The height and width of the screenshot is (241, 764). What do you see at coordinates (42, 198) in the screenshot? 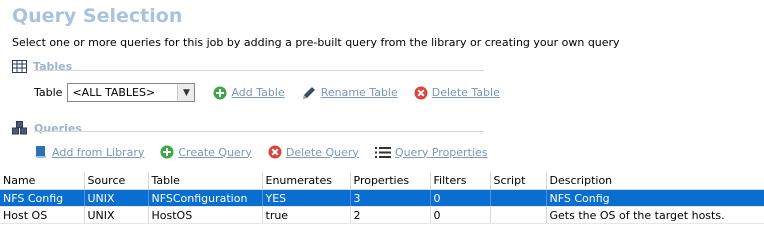
I see `cell-name: NFS Config` at bounding box center [42, 198].